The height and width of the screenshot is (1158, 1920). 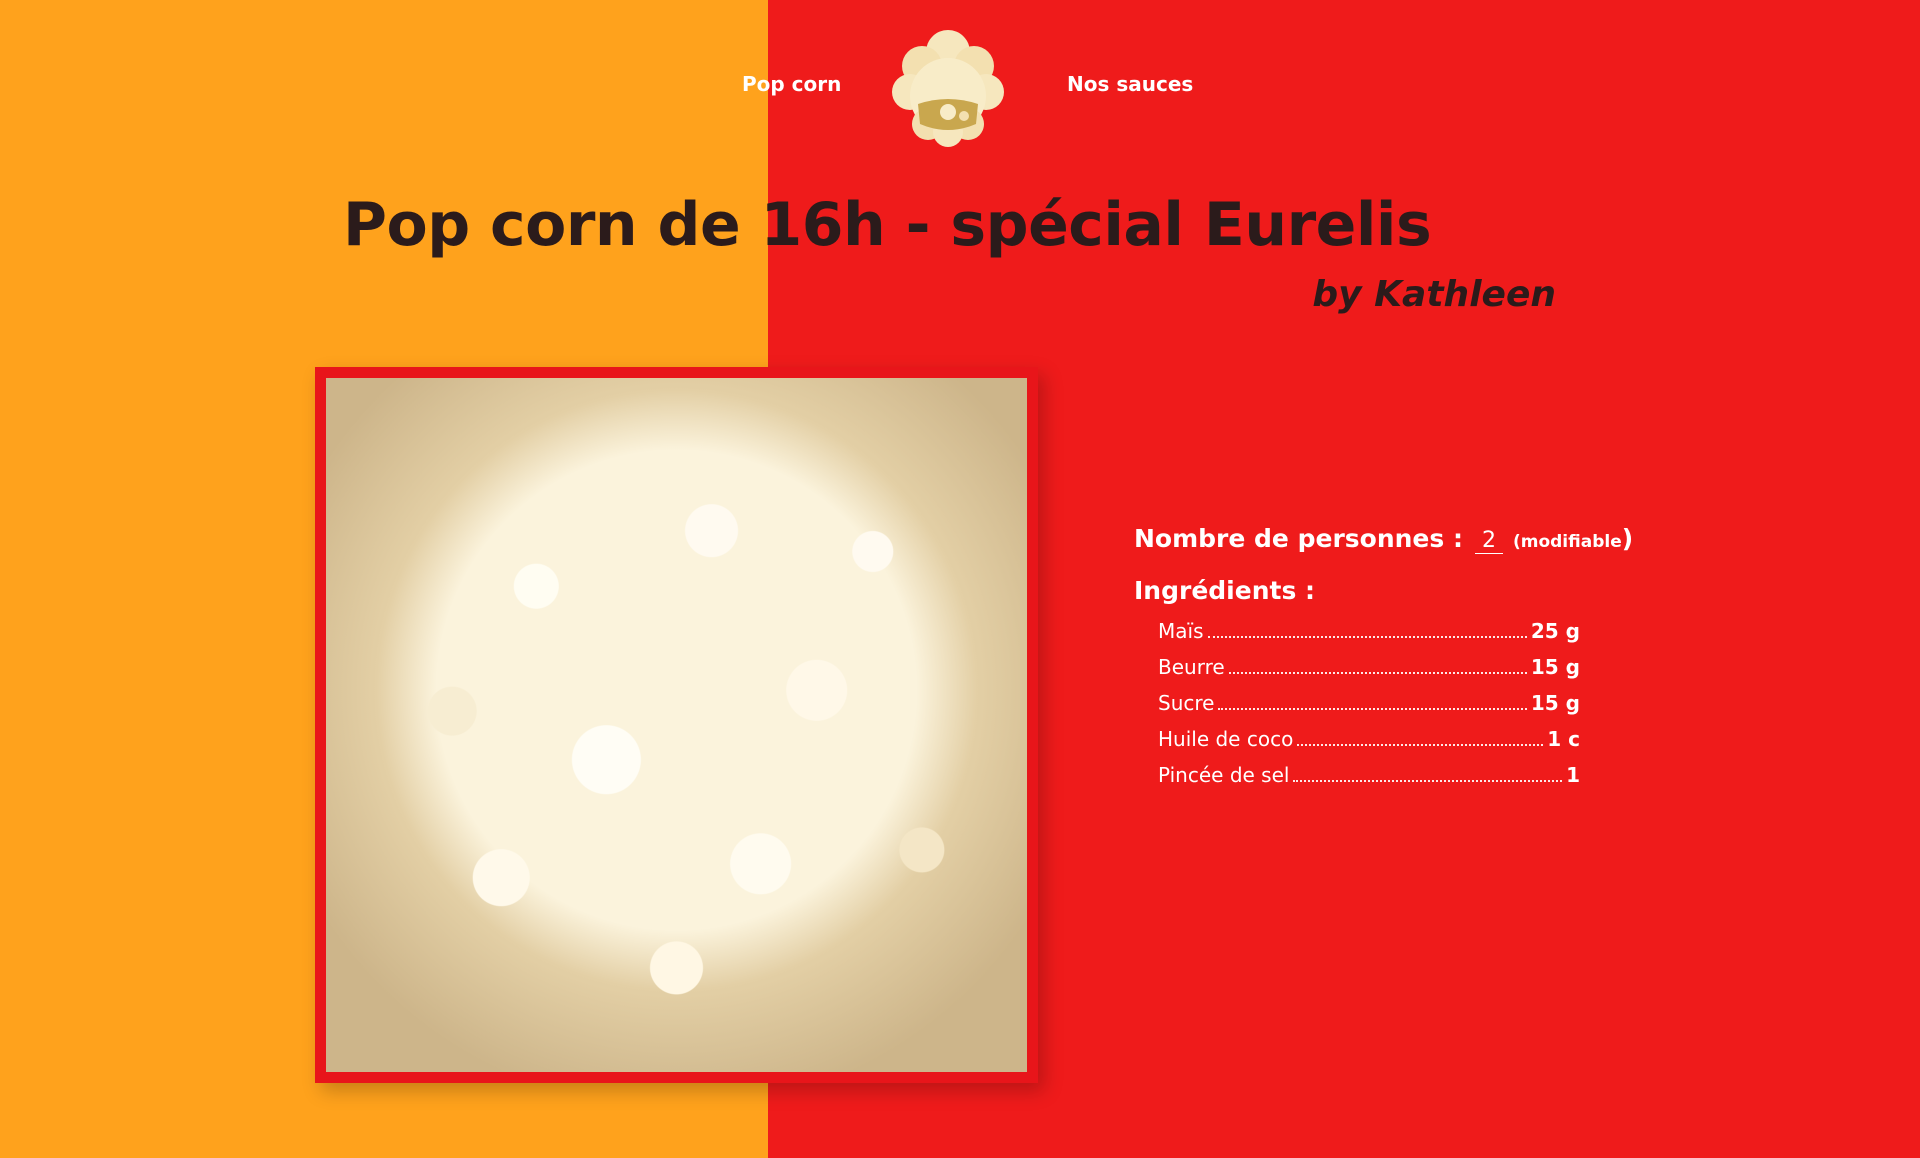 I want to click on nav-link-nos-sauces: Nos sauces, so click(x=1130, y=84).